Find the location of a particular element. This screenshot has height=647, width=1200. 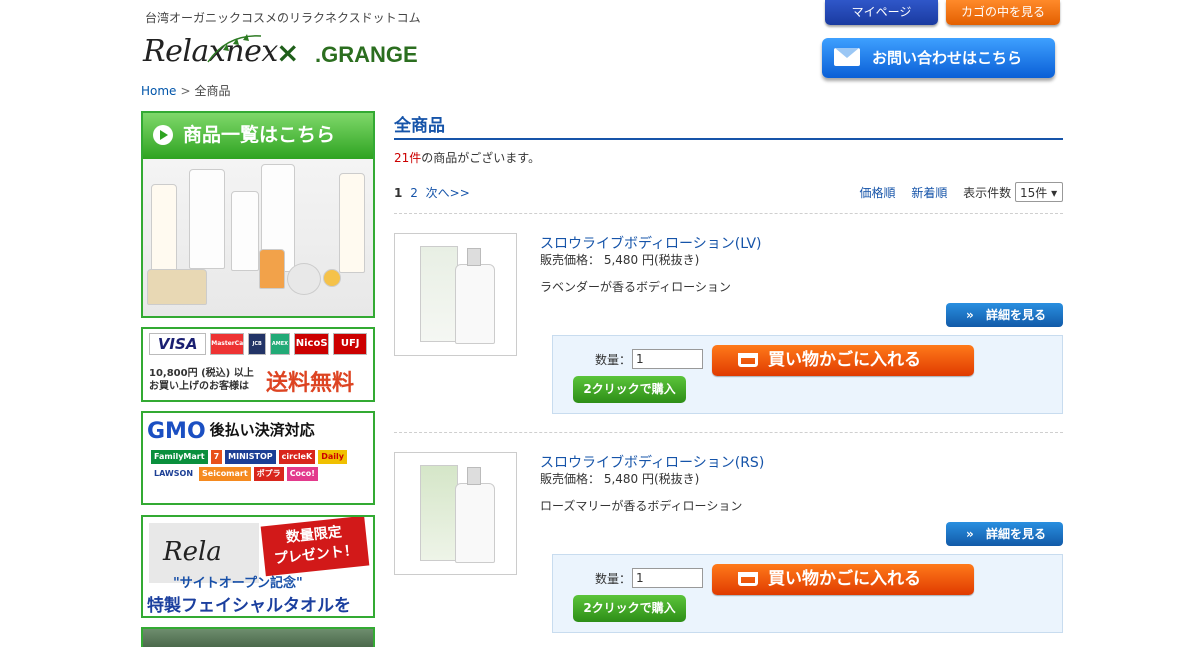

ufj-logo: UFJ is located at coordinates (350, 344).